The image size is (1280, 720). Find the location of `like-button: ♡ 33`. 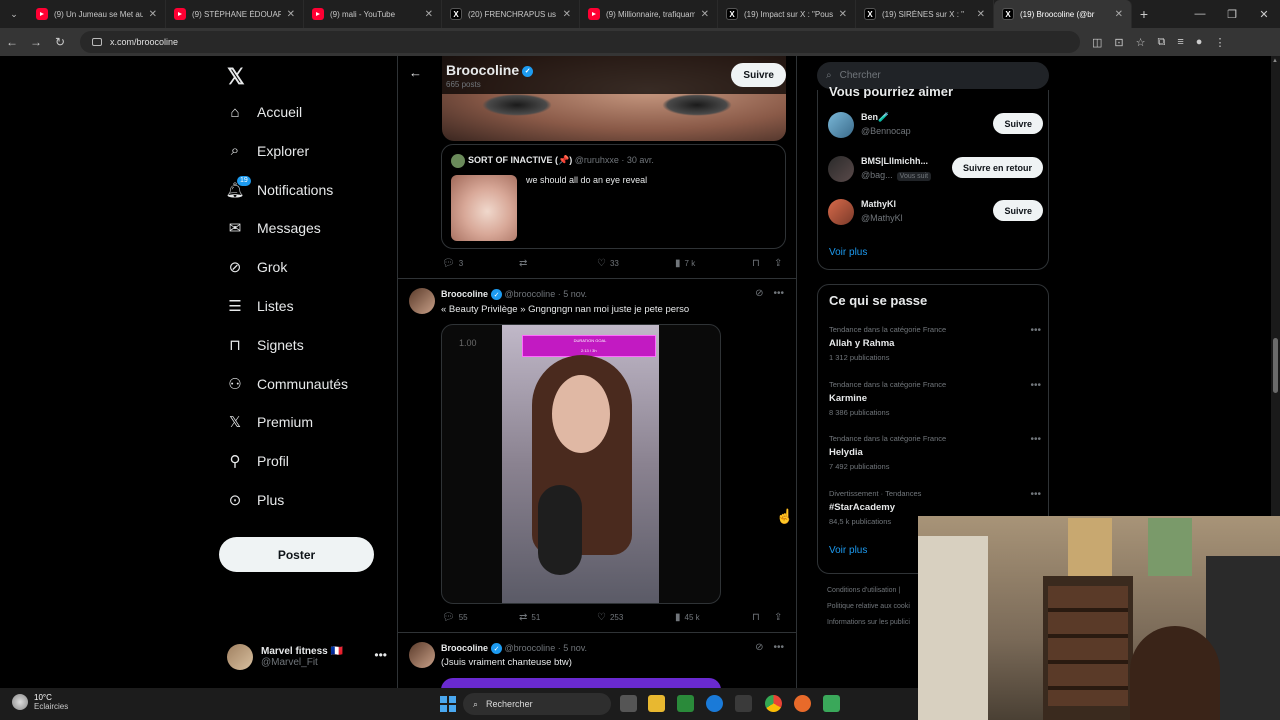

like-button: ♡ 33 is located at coordinates (608, 263).